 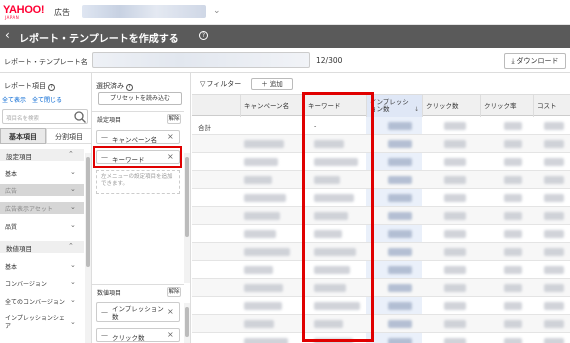 What do you see at coordinates (551, 106) in the screenshot?
I see `column-header-cost: コスト` at bounding box center [551, 106].